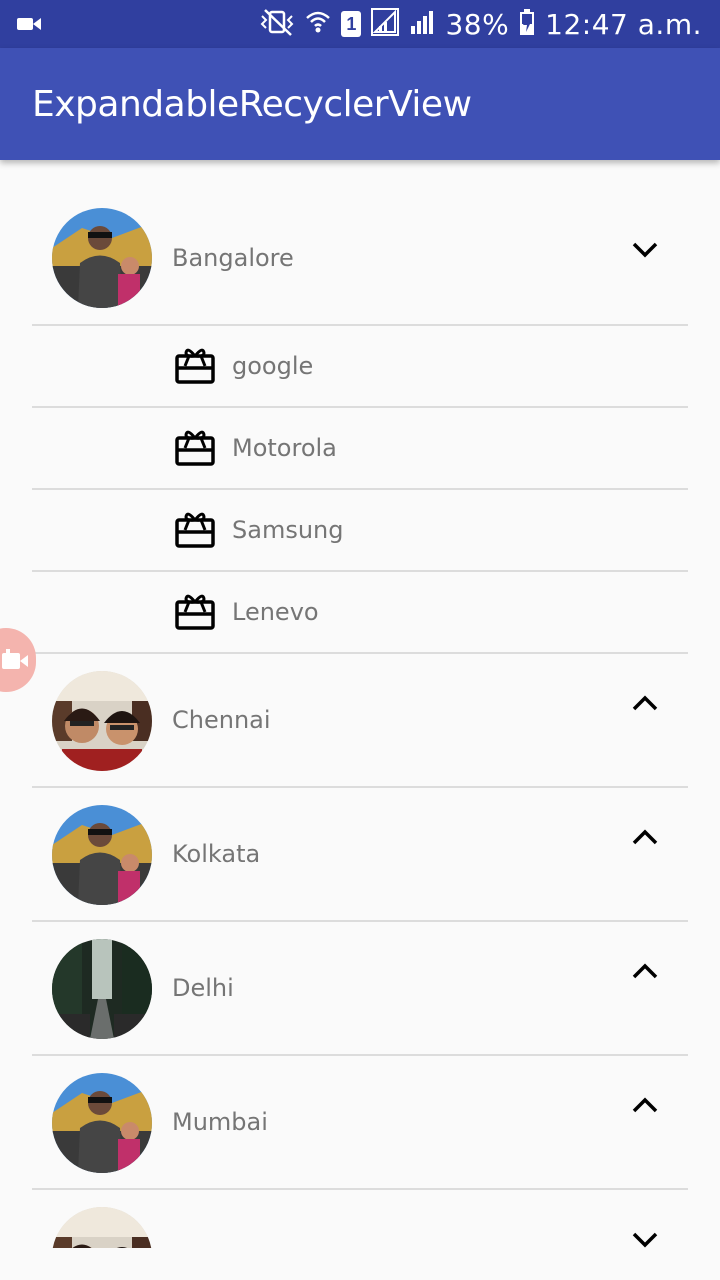 The width and height of the screenshot is (720, 1280). I want to click on group-label: Bangalore, so click(233, 258).